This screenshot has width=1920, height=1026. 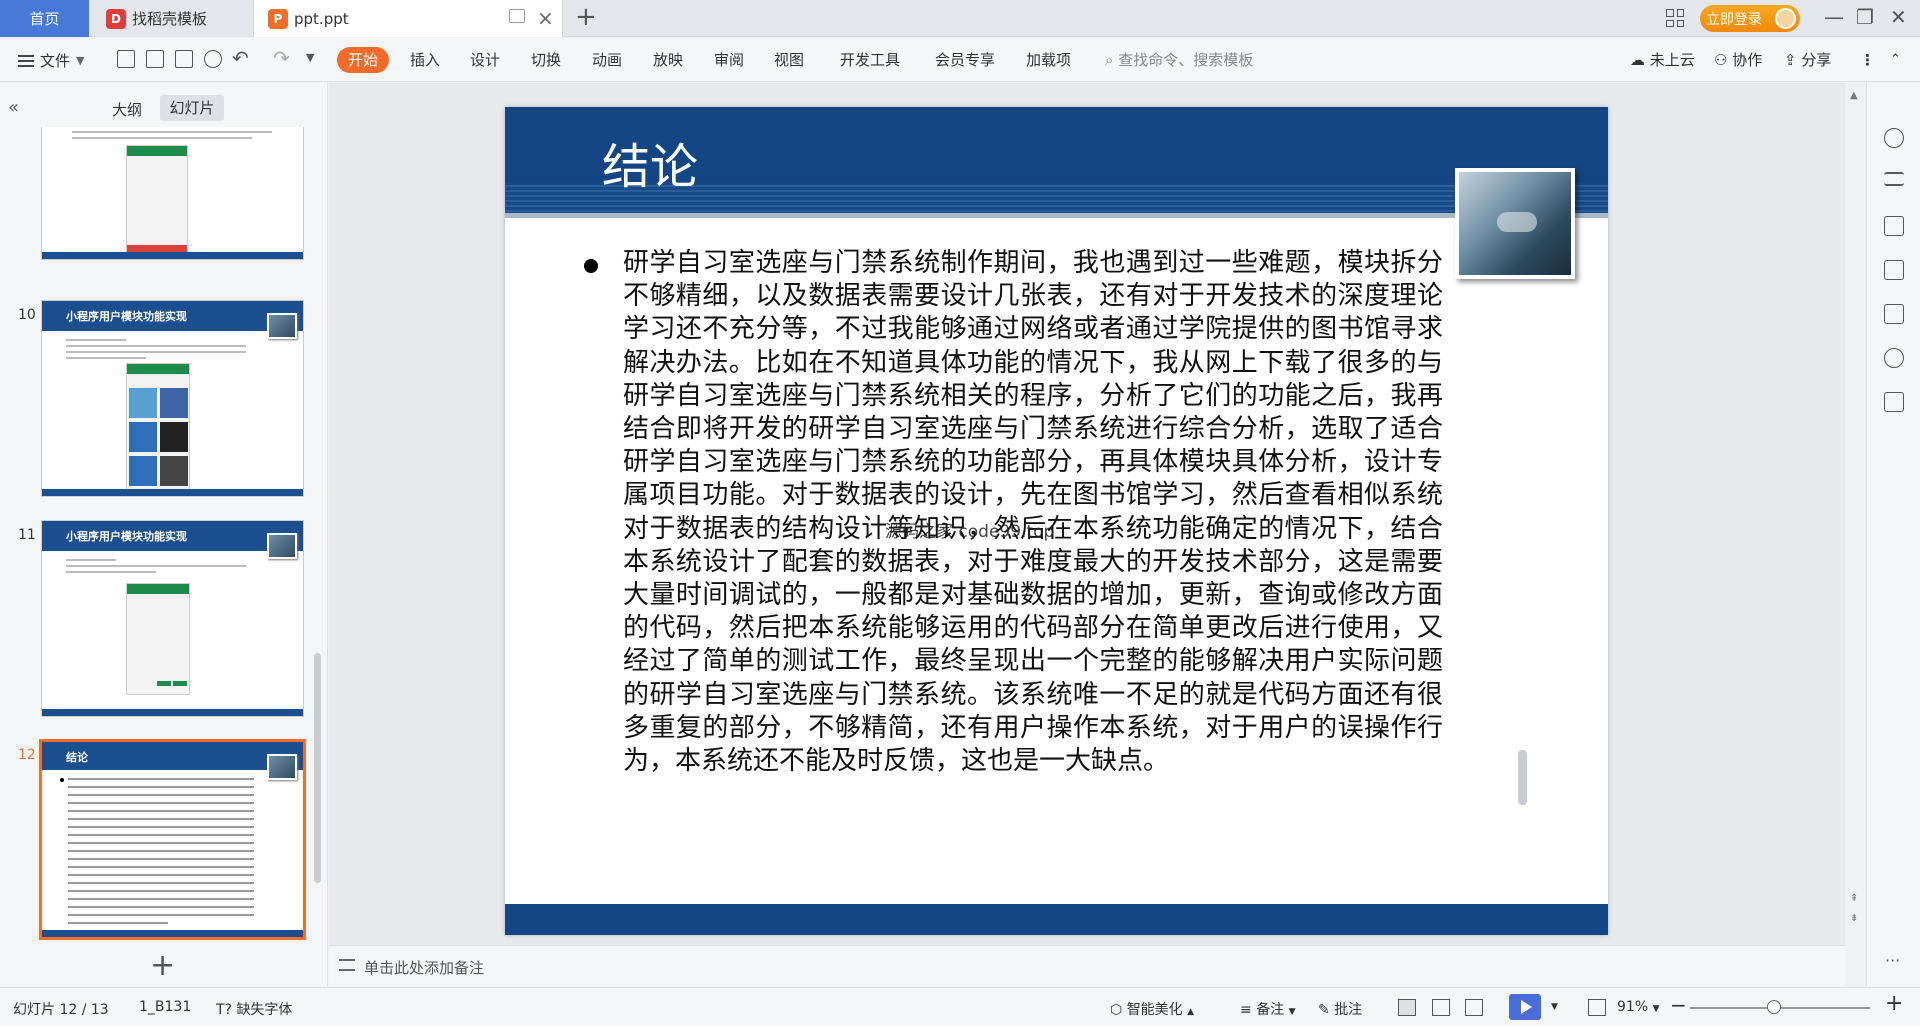 I want to click on share-button: ⇪ 分享, so click(x=1807, y=60).